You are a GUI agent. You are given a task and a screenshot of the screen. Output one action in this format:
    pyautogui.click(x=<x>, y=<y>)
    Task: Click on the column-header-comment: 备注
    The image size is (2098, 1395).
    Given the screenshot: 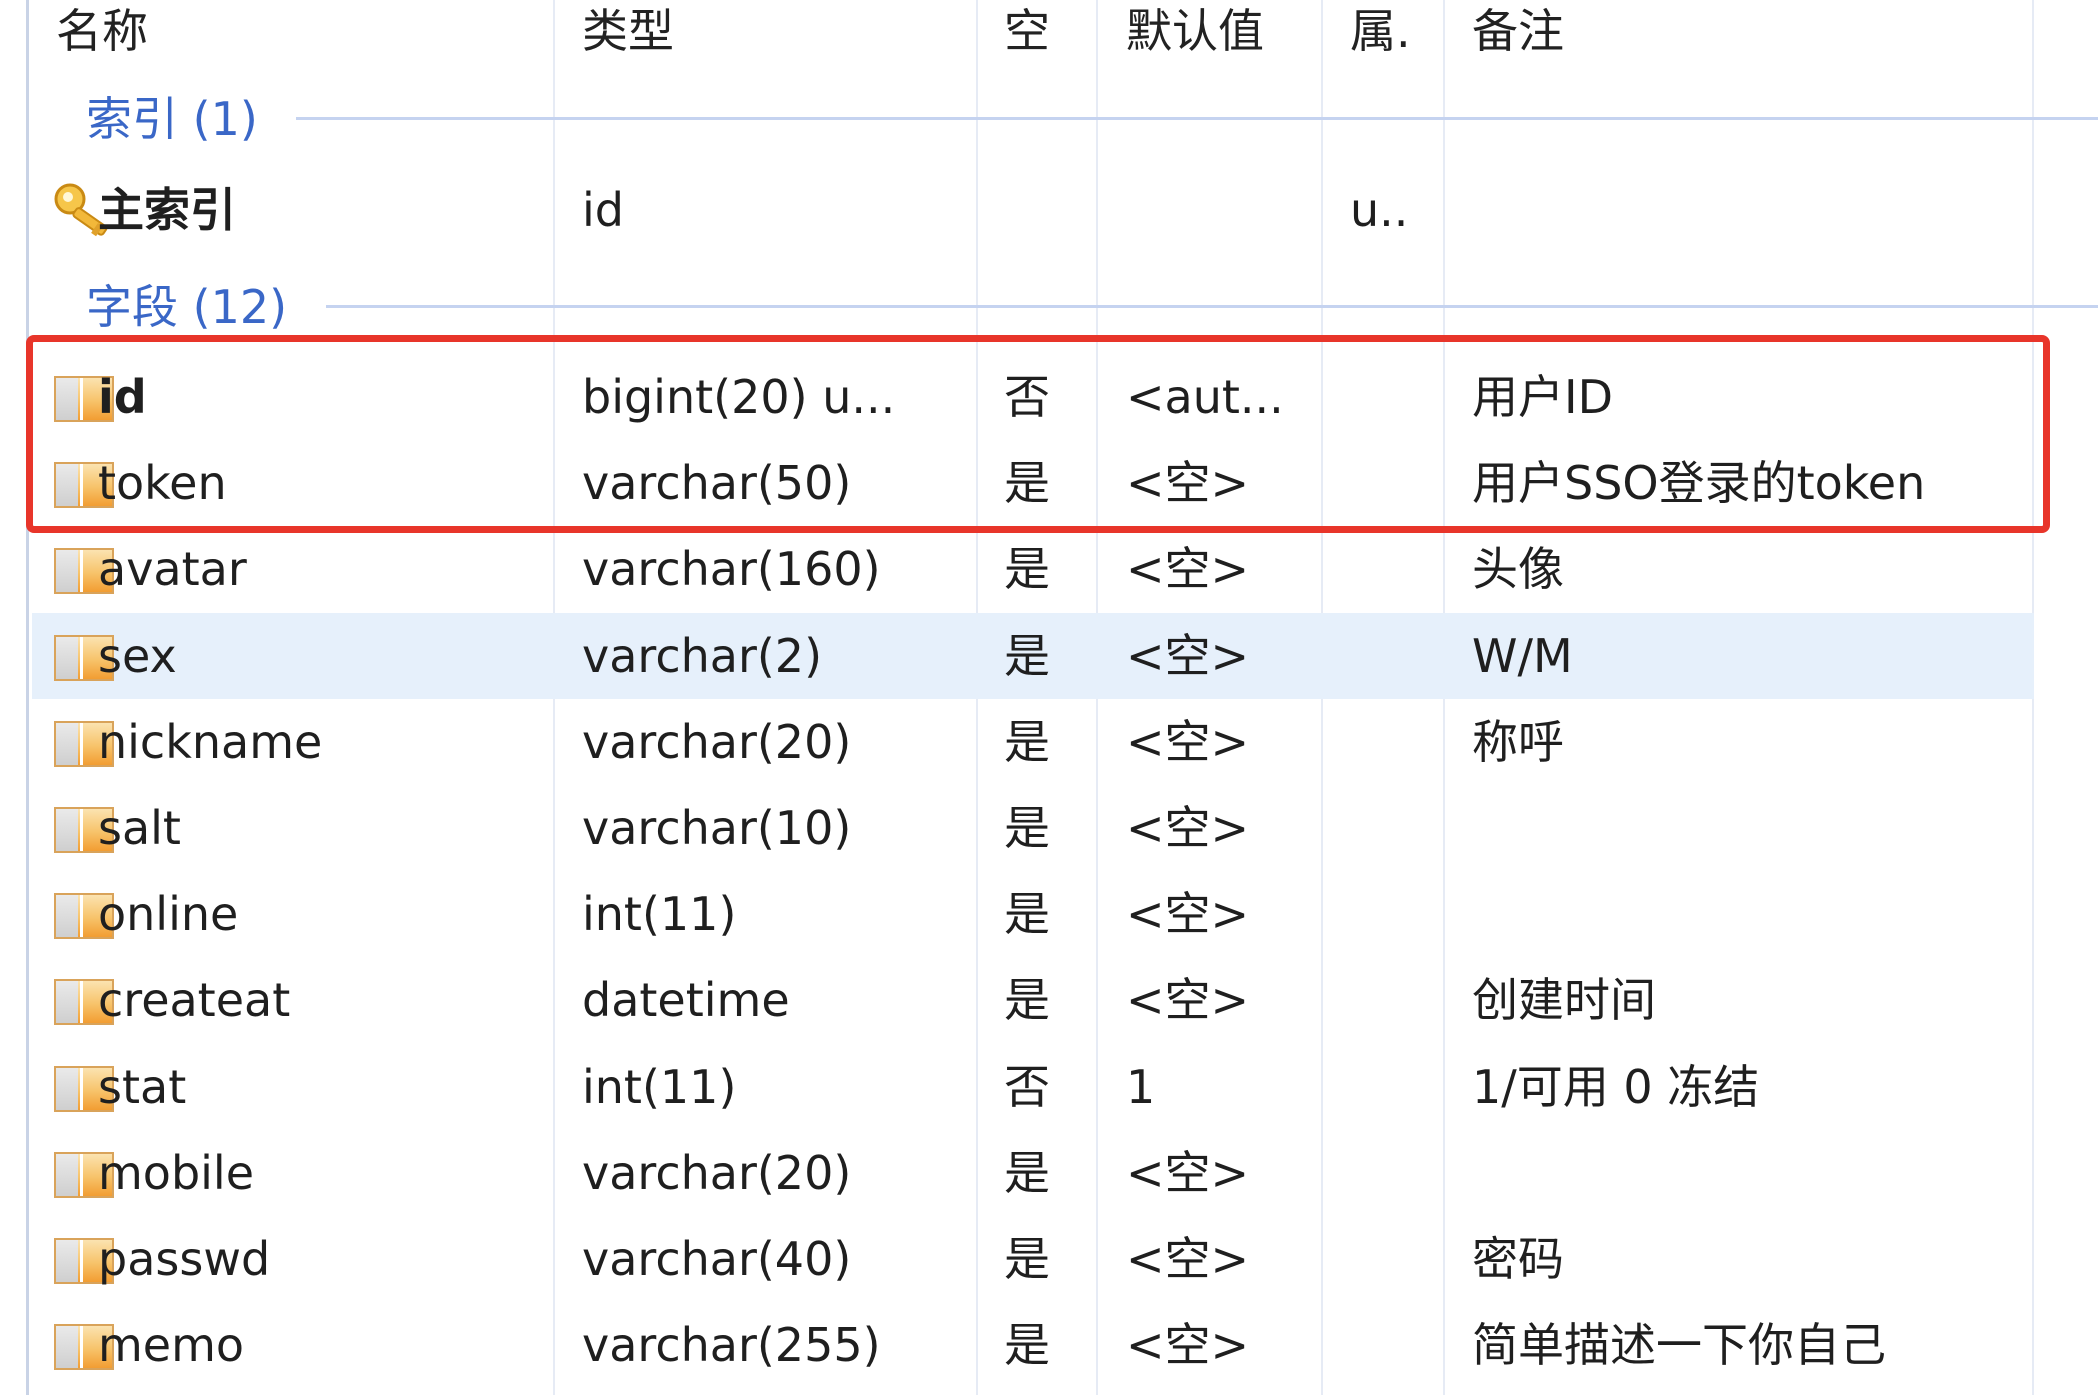 What is the action you would take?
    pyautogui.click(x=1518, y=31)
    